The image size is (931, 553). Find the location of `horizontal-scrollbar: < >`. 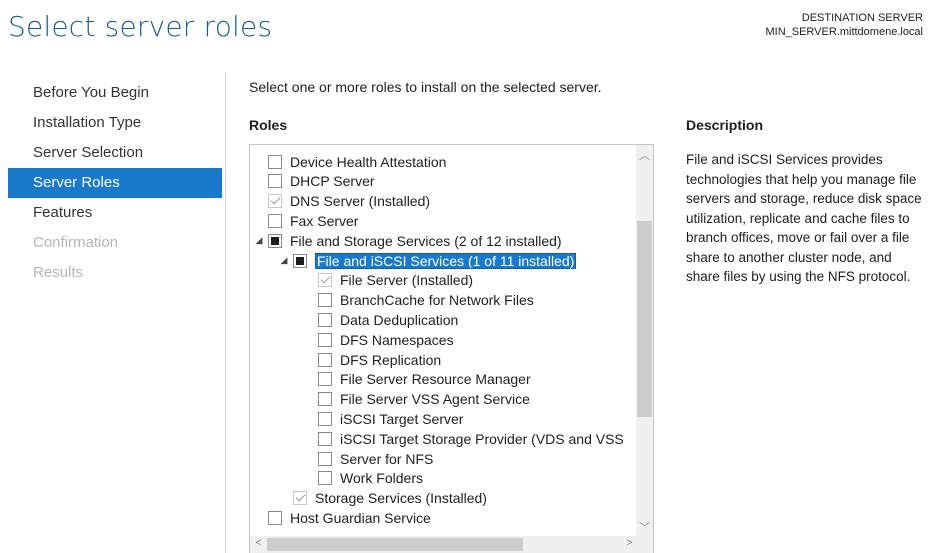

horizontal-scrollbar: < > is located at coordinates (444, 544).